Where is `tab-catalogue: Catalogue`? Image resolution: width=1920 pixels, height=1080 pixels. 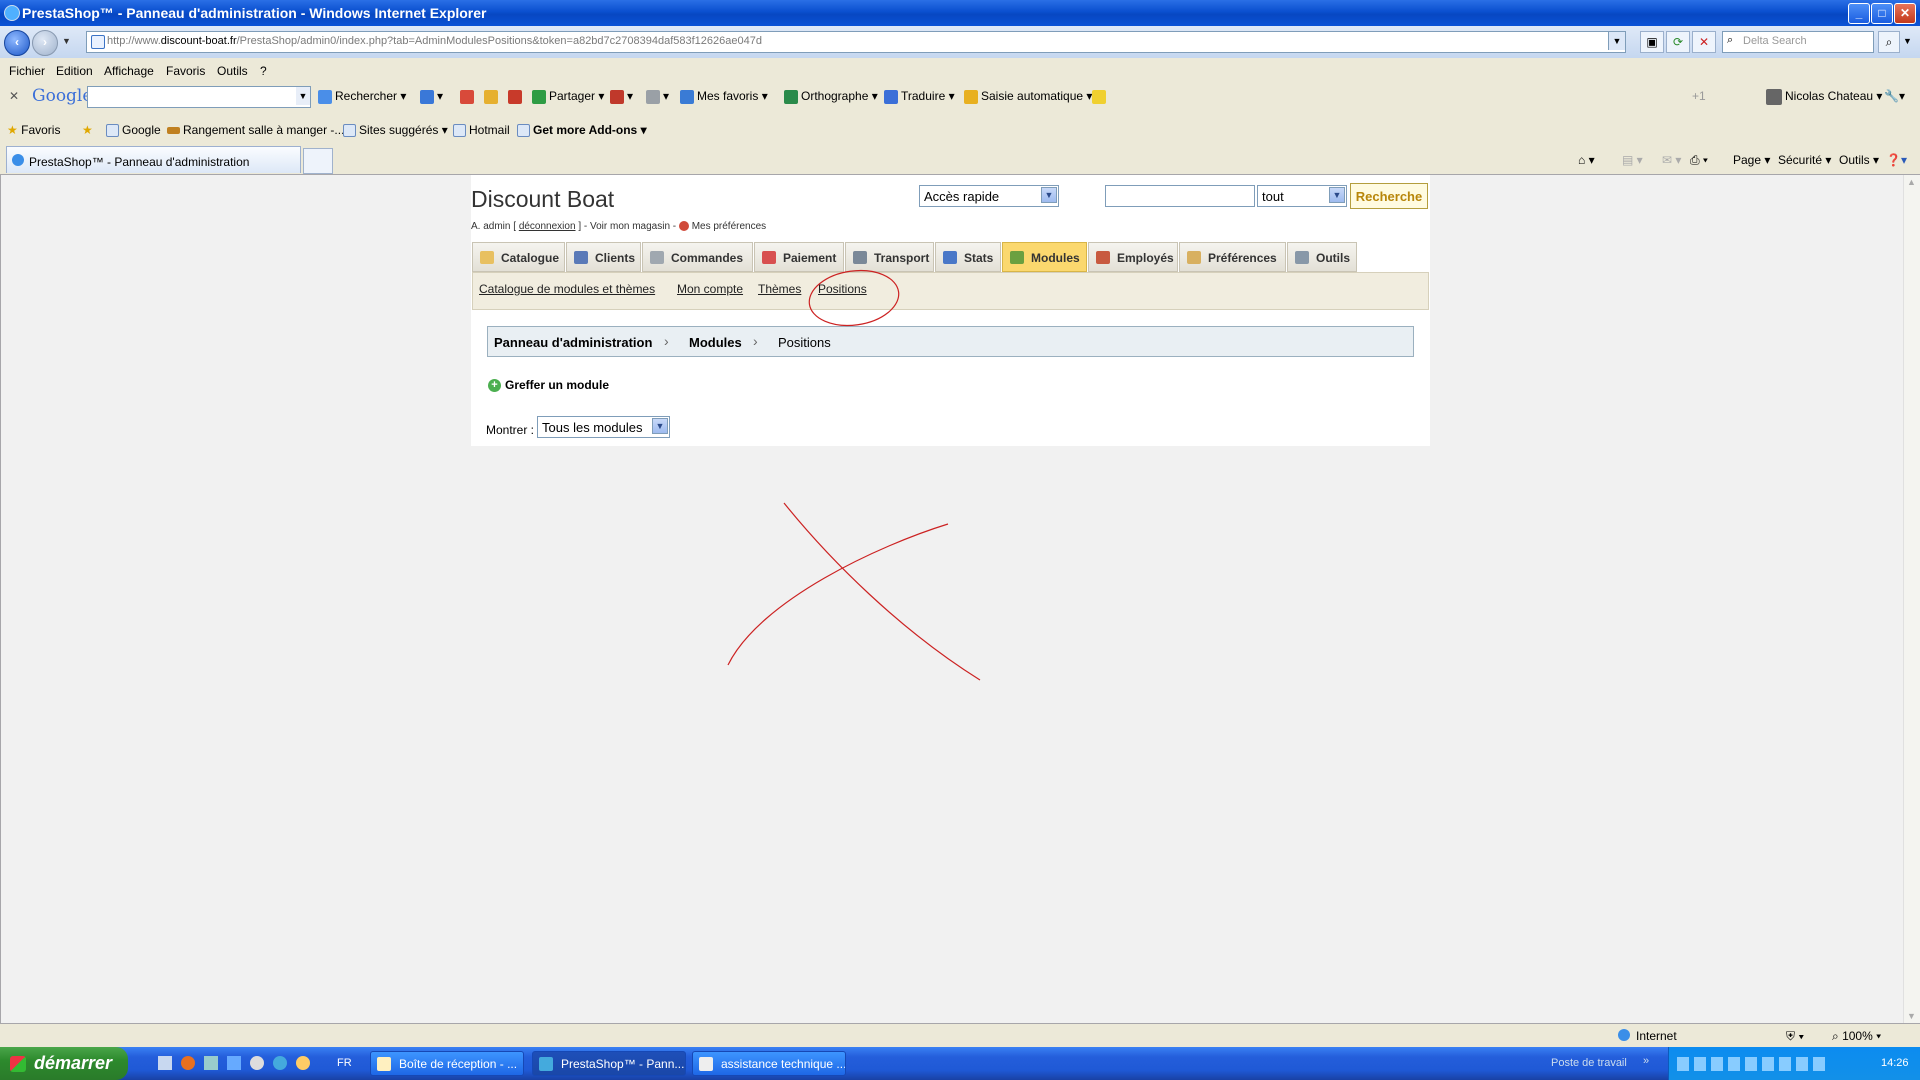 tab-catalogue: Catalogue is located at coordinates (518, 257).